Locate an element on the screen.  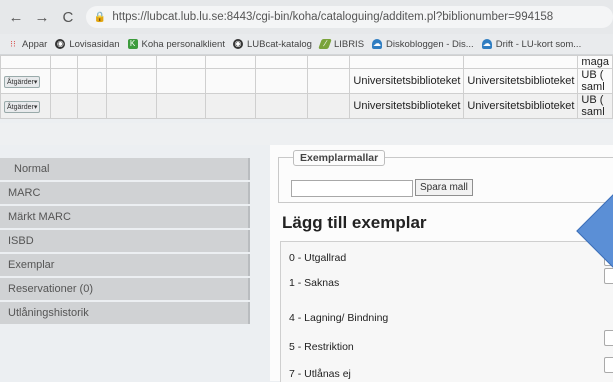
location-cell: maga is located at coordinates (595, 62).